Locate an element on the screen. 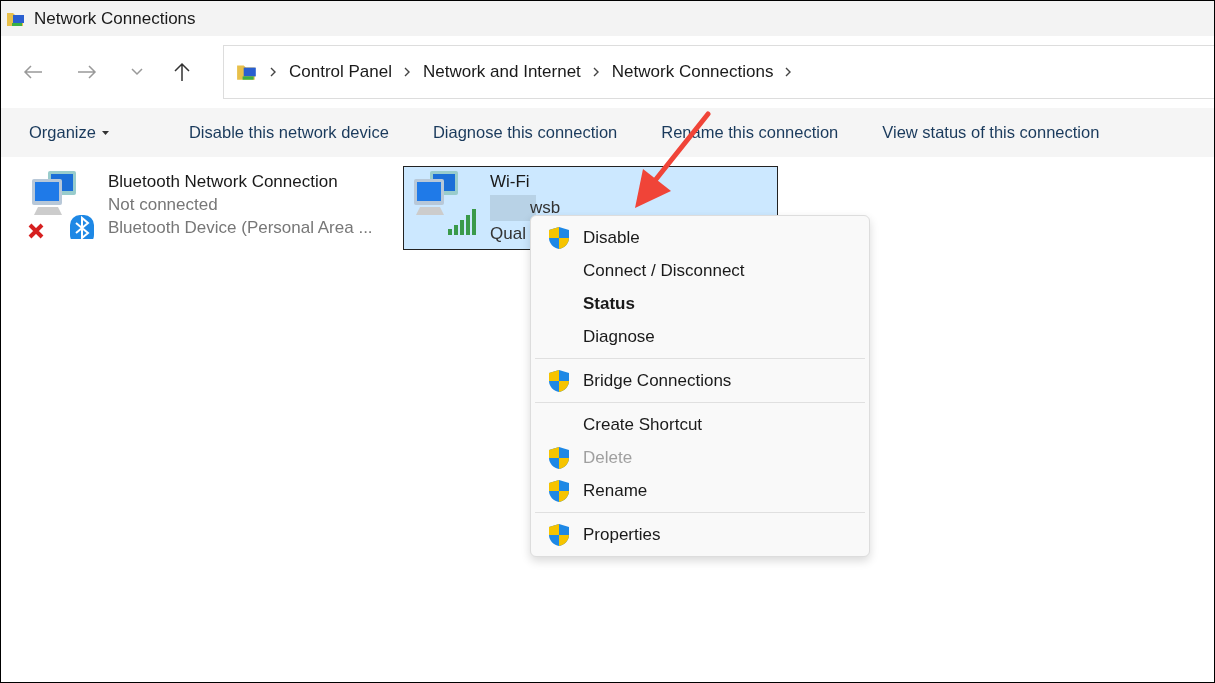 The image size is (1215, 683). address-bar: Control Panel Network and Internet Network Connections is located at coordinates (718, 72).